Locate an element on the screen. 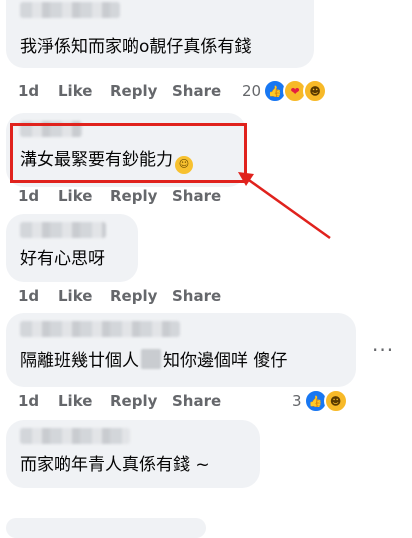  reaction-count: 3 is located at coordinates (297, 401).